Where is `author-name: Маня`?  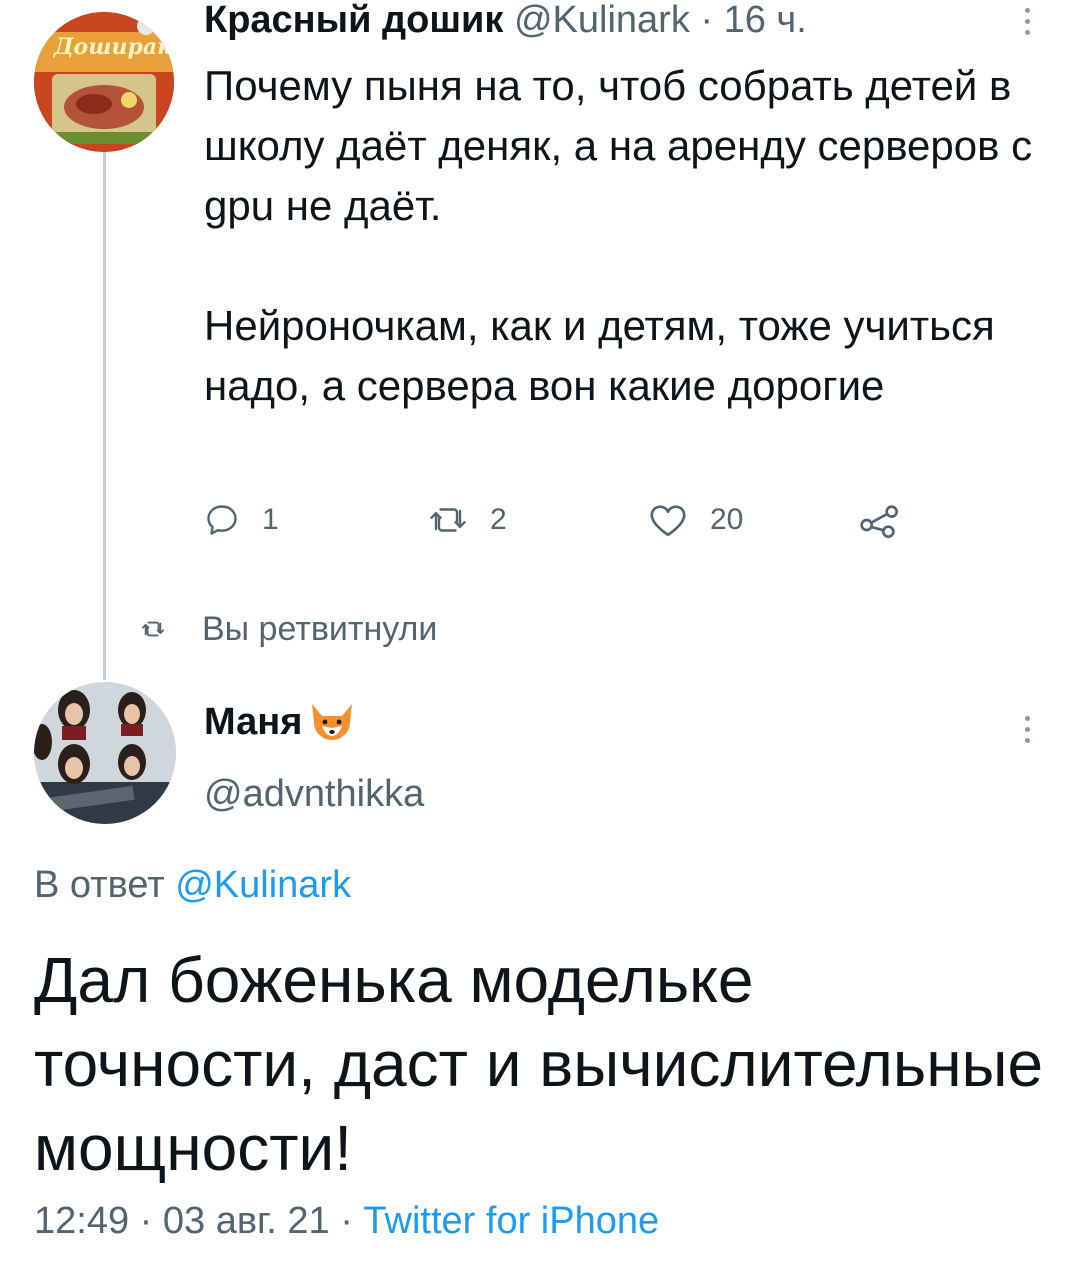 author-name: Маня is located at coordinates (253, 722).